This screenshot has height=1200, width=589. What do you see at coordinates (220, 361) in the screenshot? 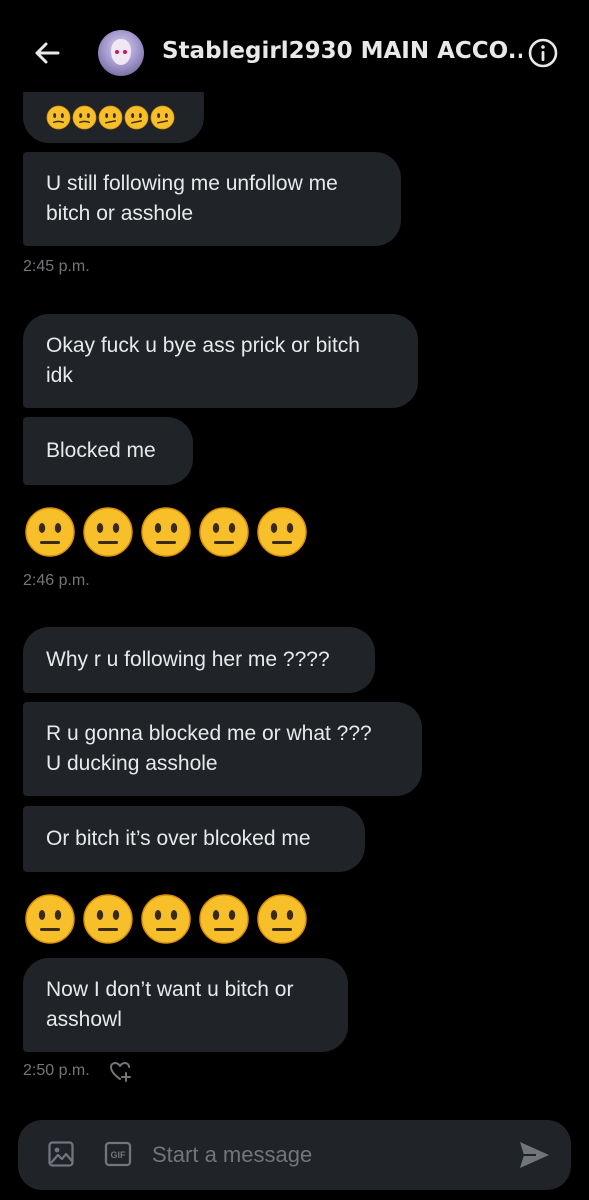
I see `message-bubble: Okay fuck u bye ass prick or bitch idk` at bounding box center [220, 361].